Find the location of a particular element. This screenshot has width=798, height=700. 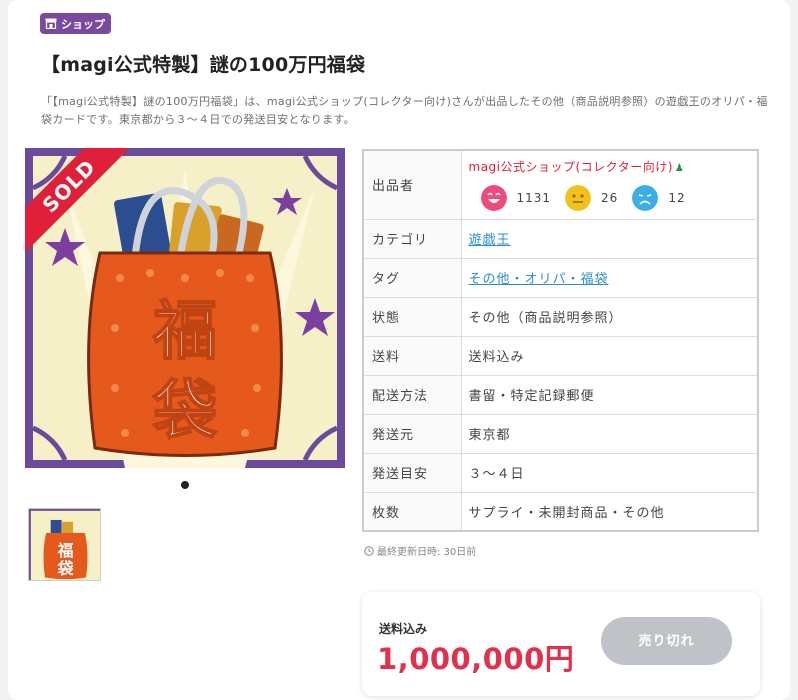

details-row-shipping-fee: 送料 送料込み is located at coordinates (560, 356).